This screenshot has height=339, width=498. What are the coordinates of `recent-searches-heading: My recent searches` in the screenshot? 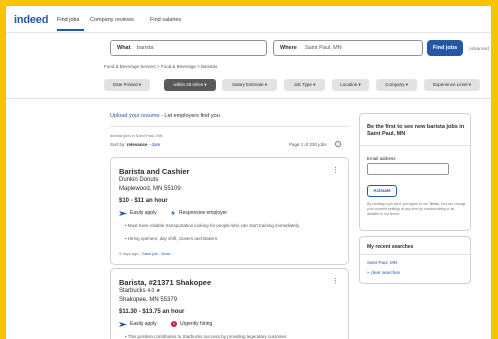 It's located at (390, 247).